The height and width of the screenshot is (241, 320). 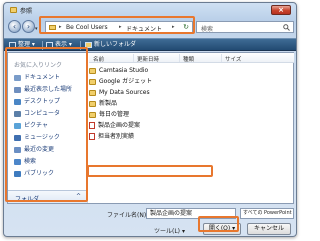 I want to click on new-folder-button: 新しいフォルダ, so click(x=110, y=45).